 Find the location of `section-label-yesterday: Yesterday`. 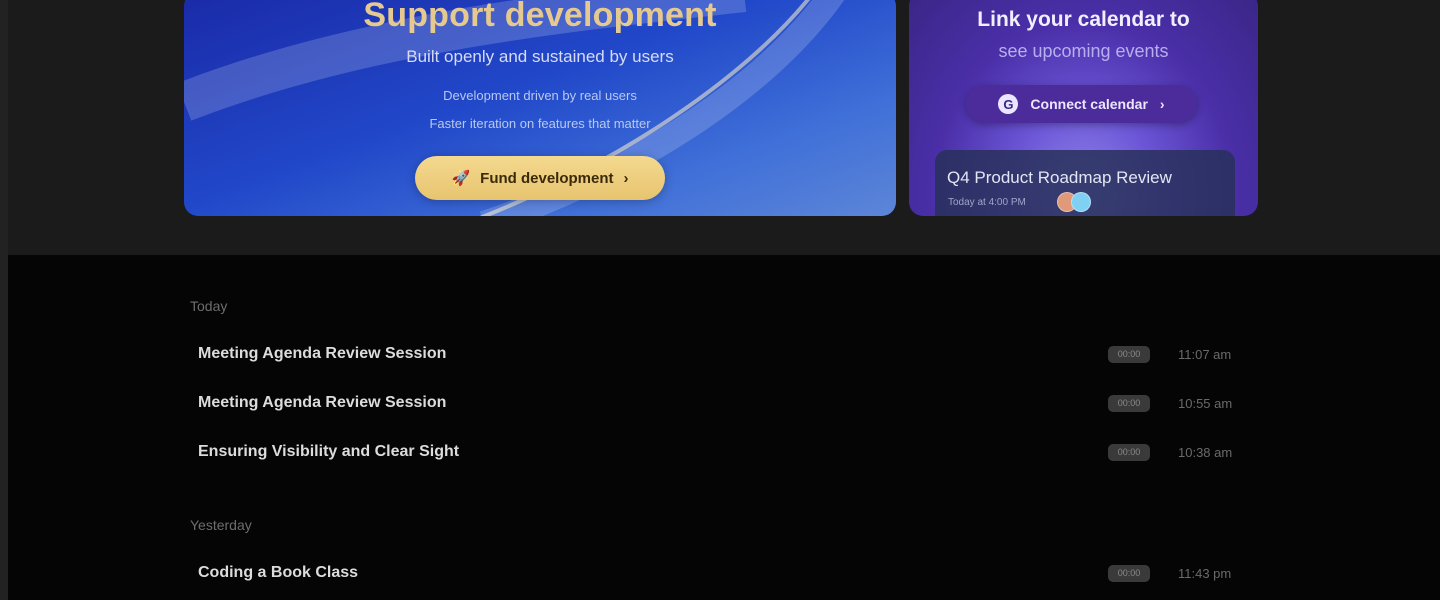

section-label-yesterday: Yesterday is located at coordinates (221, 525).